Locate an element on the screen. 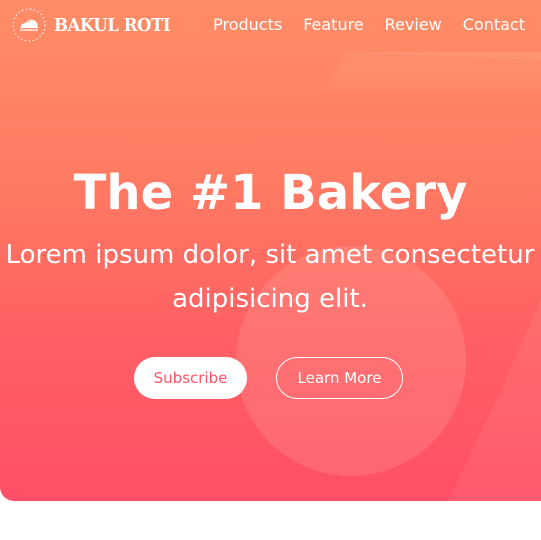  subscribe-button: Subscribe is located at coordinates (190, 378).